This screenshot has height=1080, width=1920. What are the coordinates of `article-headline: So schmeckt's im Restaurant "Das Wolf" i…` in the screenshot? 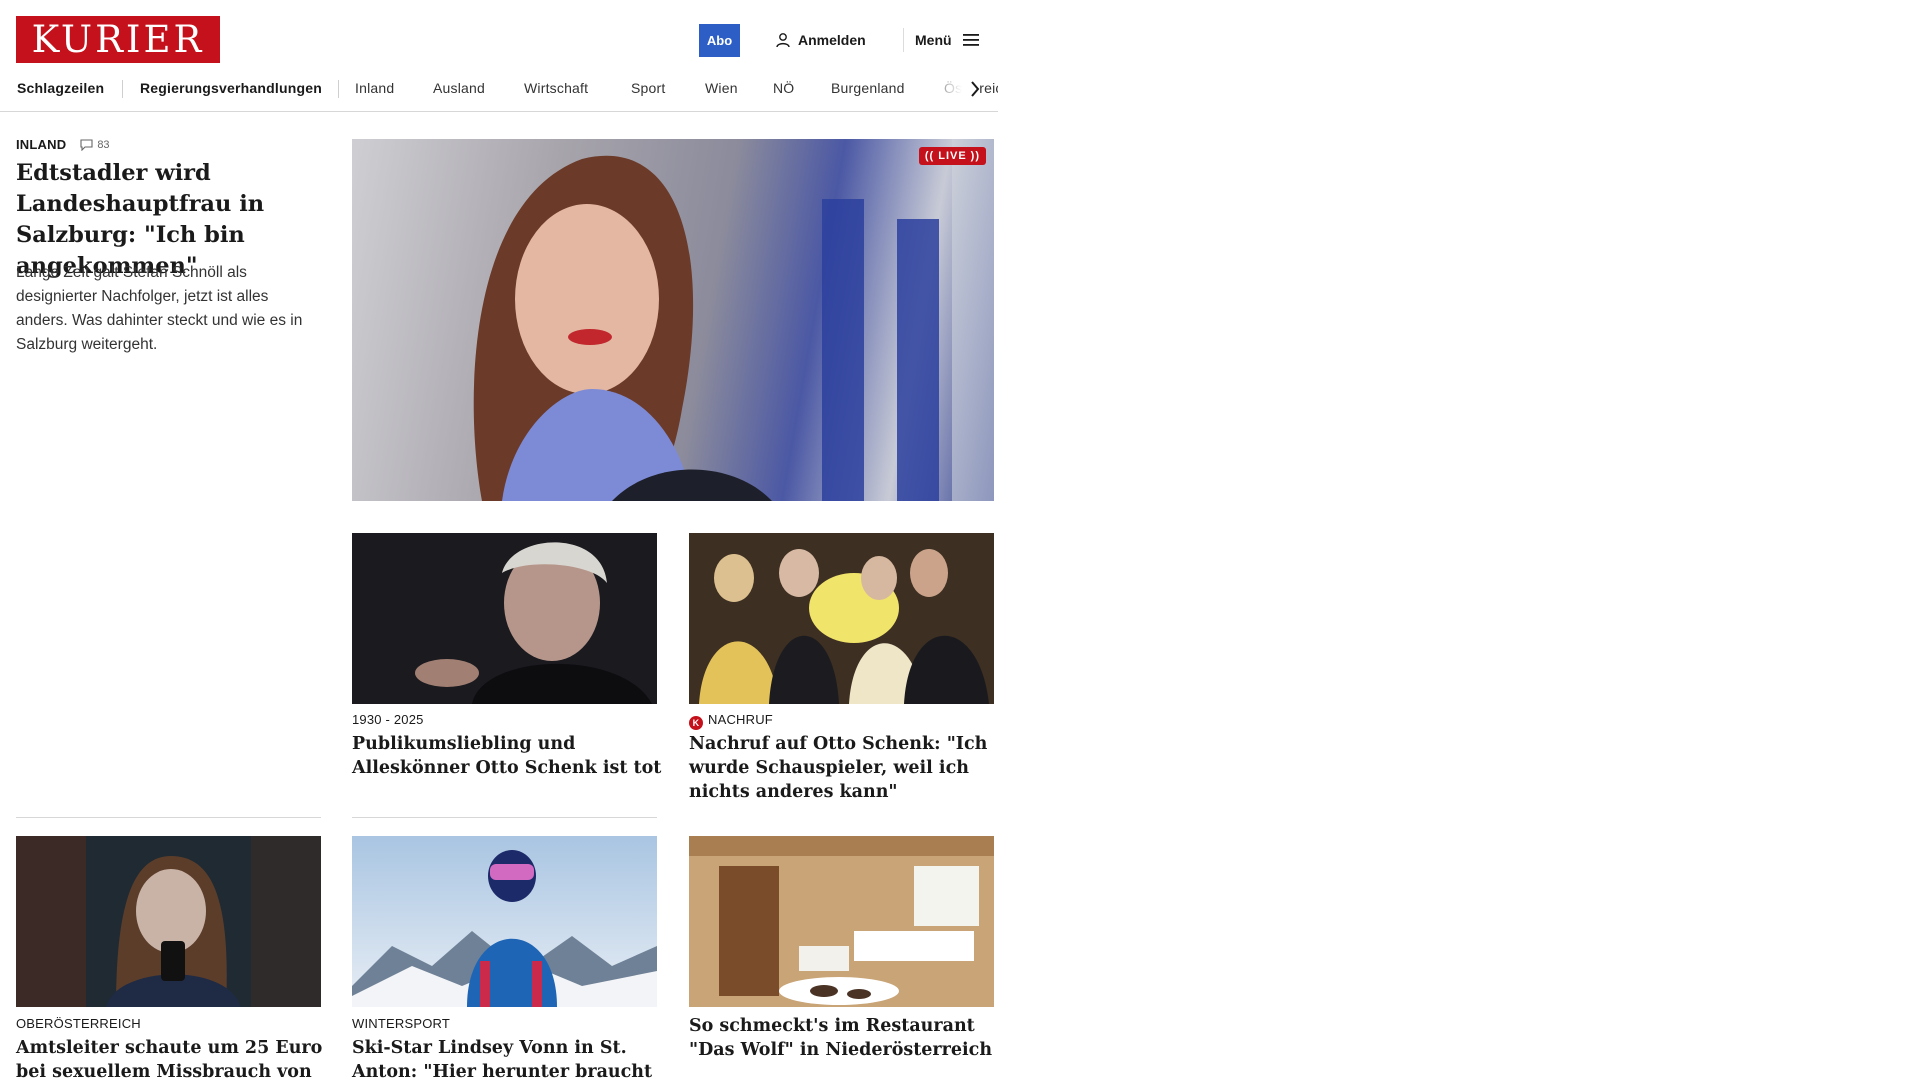 It's located at (841, 1038).